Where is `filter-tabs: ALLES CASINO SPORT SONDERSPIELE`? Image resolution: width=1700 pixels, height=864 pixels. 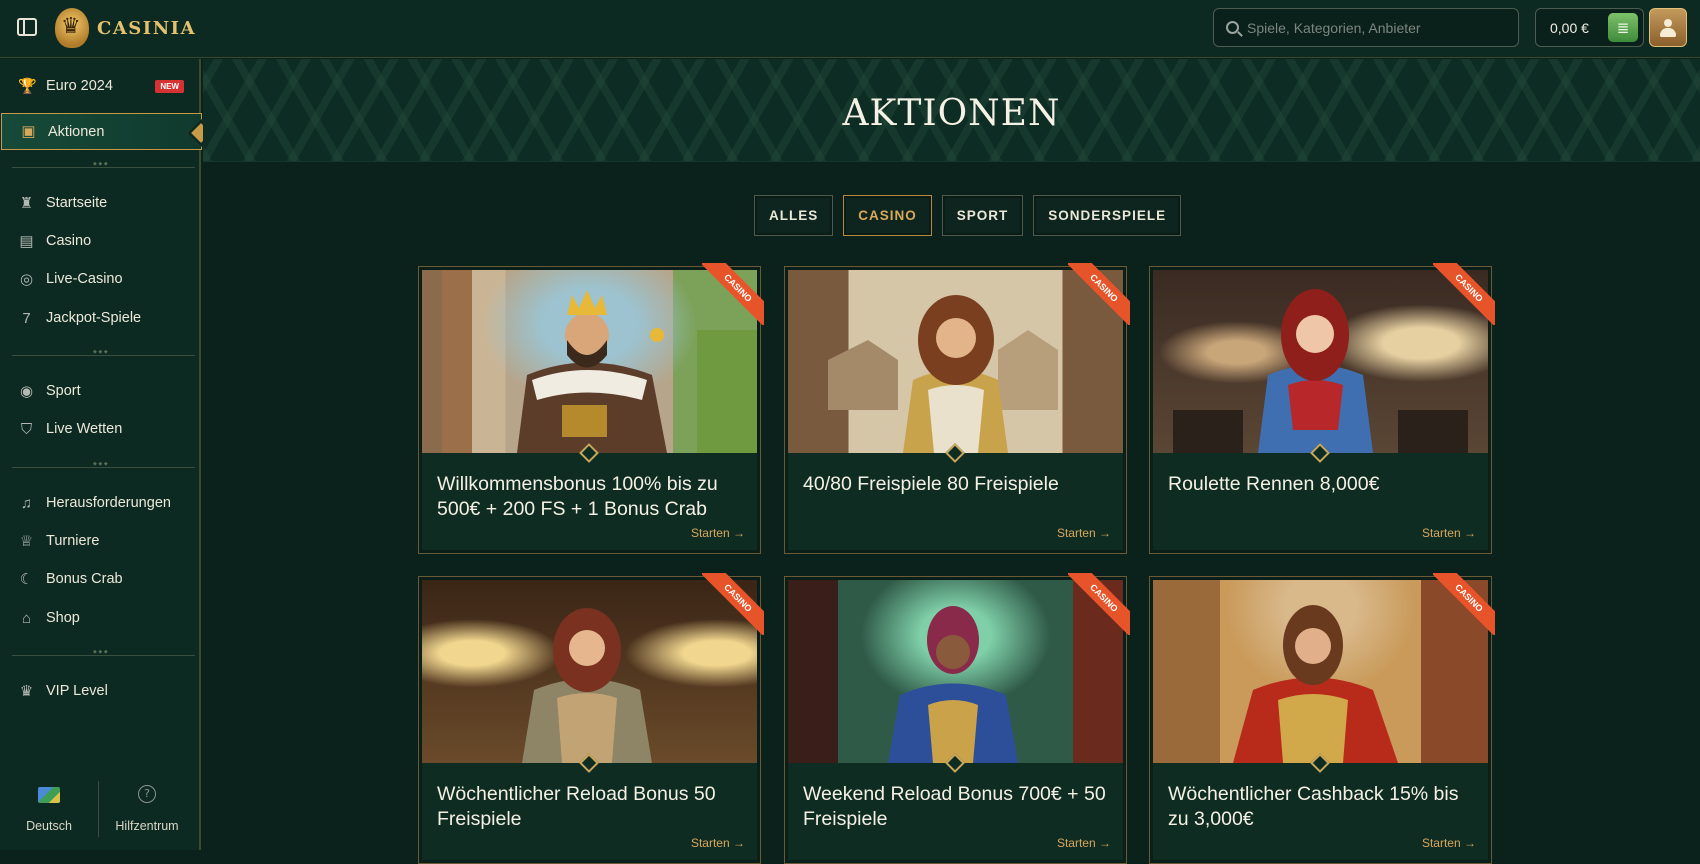
filter-tabs: ALLES CASINO SPORT SONDERSPIELE is located at coordinates (968, 215).